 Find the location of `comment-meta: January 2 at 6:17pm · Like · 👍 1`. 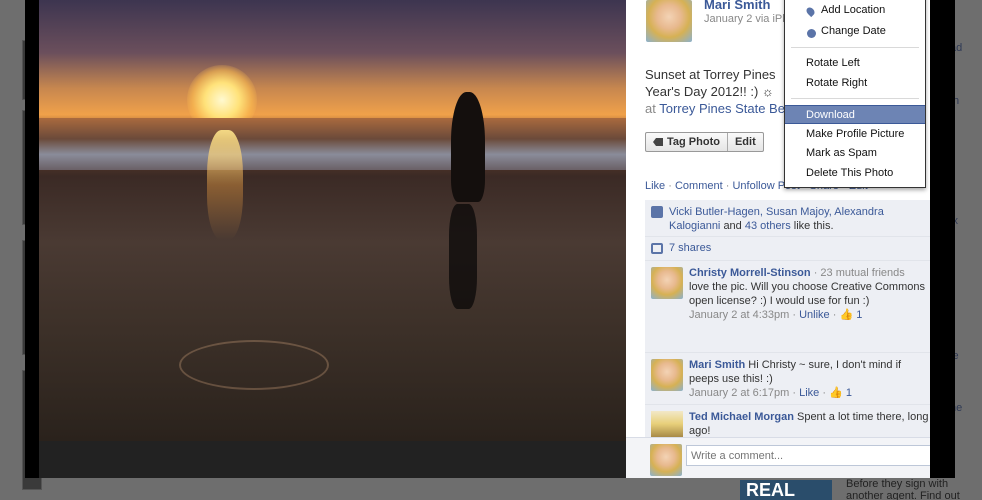

comment-meta: January 2 at 6:17pm · Like · 👍 1 is located at coordinates (770, 393).